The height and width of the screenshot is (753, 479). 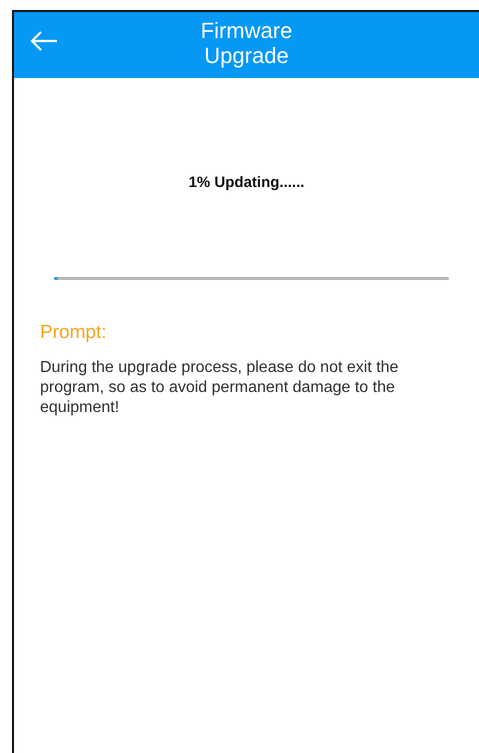 What do you see at coordinates (220, 388) in the screenshot?
I see `prompt-message: During the upgrade process, please do not exit the program, so as to avoid permanent damage to the equipment!` at bounding box center [220, 388].